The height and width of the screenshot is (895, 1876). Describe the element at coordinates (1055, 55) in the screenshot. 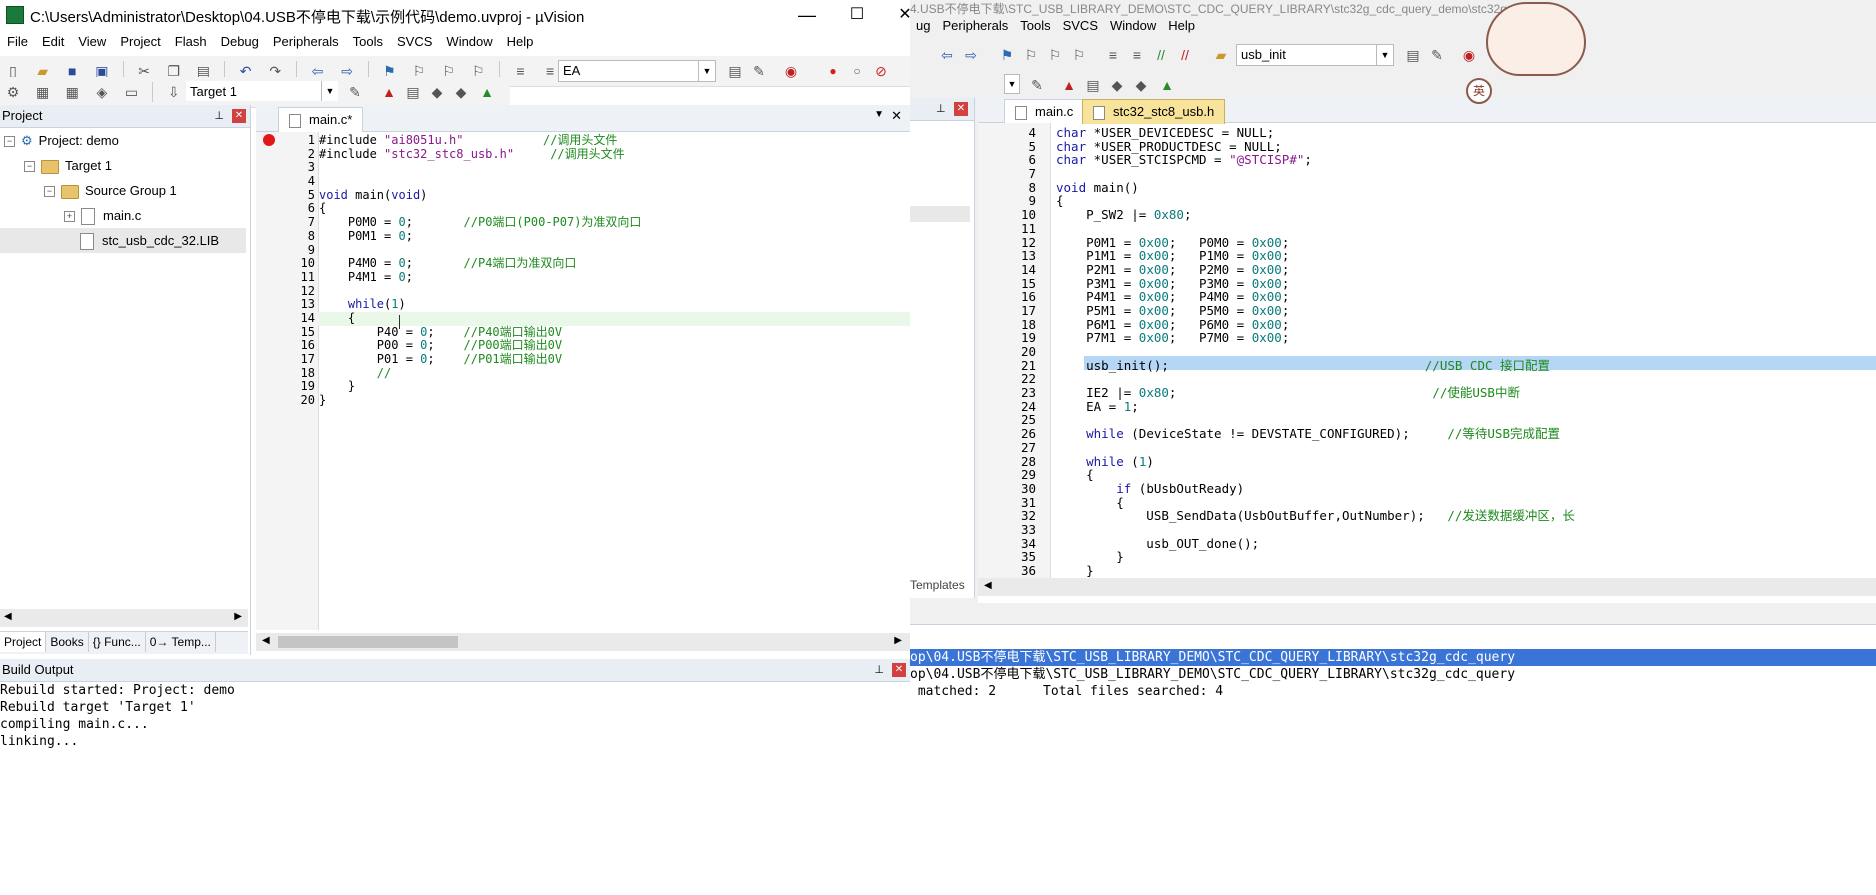

I see `bookmark-next-icon: ⚐` at that location.